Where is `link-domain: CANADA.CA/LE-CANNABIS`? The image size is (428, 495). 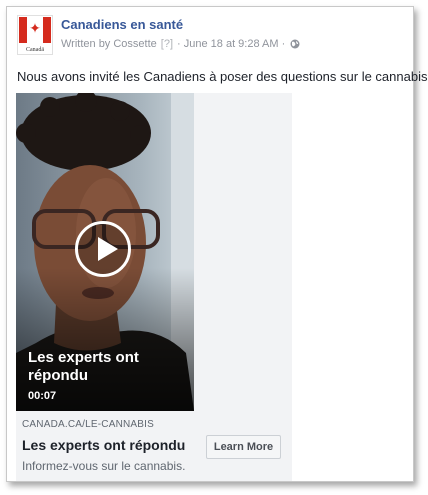
link-domain: CANADA.CA/LE-CANNABIS is located at coordinates (88, 424).